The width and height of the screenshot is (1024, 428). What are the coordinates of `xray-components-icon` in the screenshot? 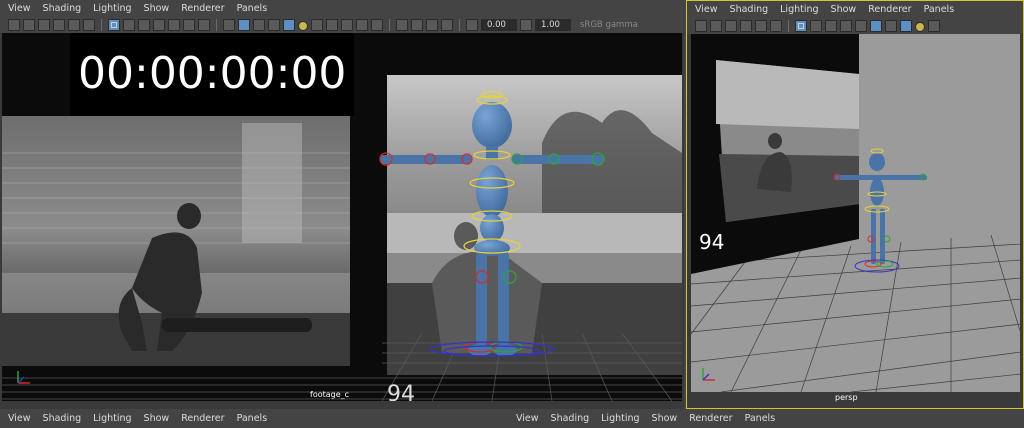 It's located at (447, 25).